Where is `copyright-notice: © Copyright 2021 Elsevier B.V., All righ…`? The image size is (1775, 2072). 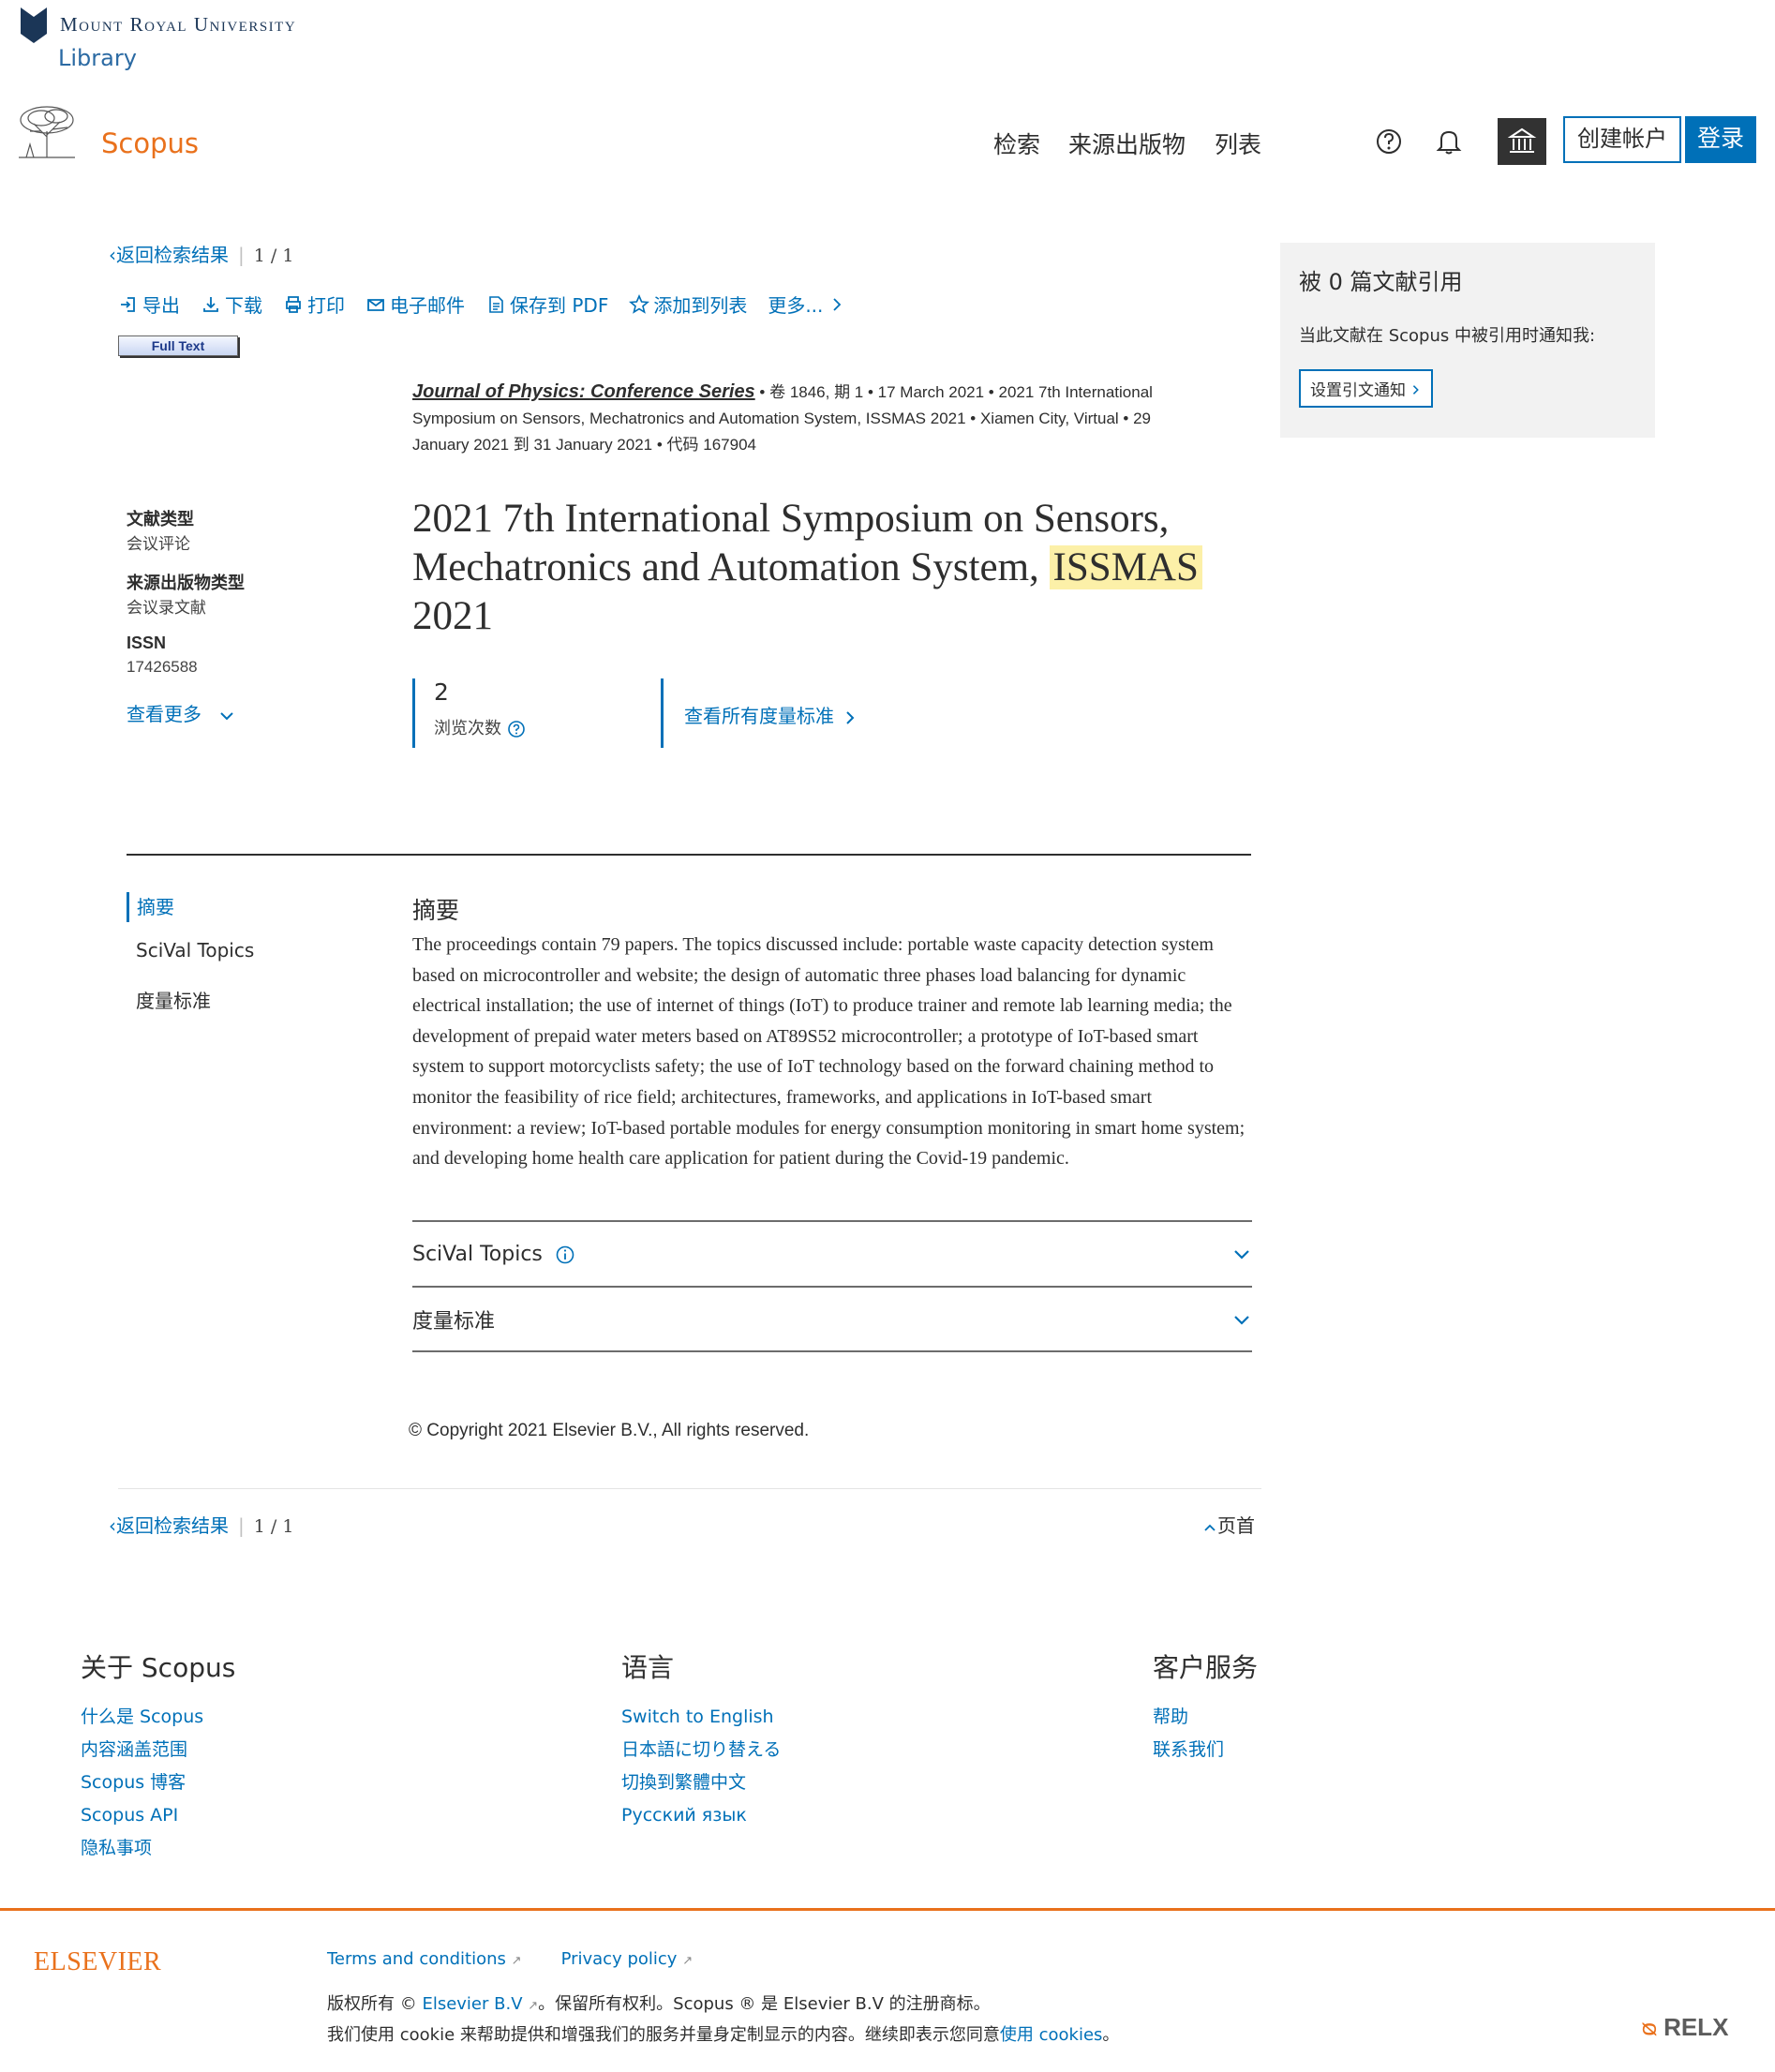 copyright-notice: © Copyright 2021 Elsevier B.V., All righ… is located at coordinates (610, 1430).